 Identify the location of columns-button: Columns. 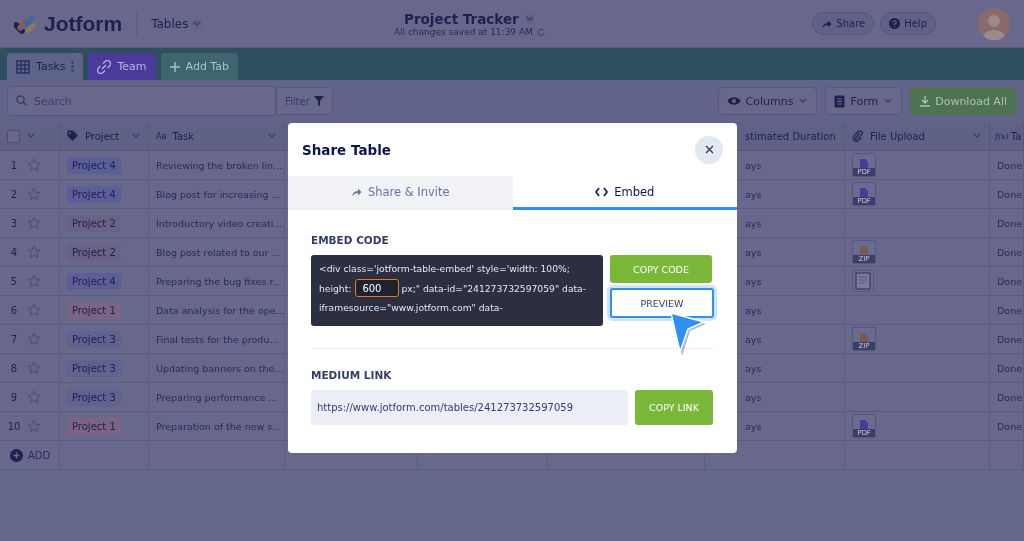
(767, 101).